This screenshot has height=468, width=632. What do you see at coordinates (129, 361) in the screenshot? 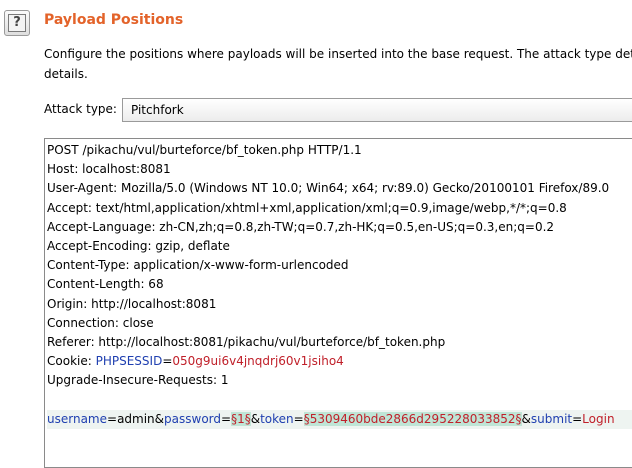
I see `cookie-name: PHPSESSID` at bounding box center [129, 361].